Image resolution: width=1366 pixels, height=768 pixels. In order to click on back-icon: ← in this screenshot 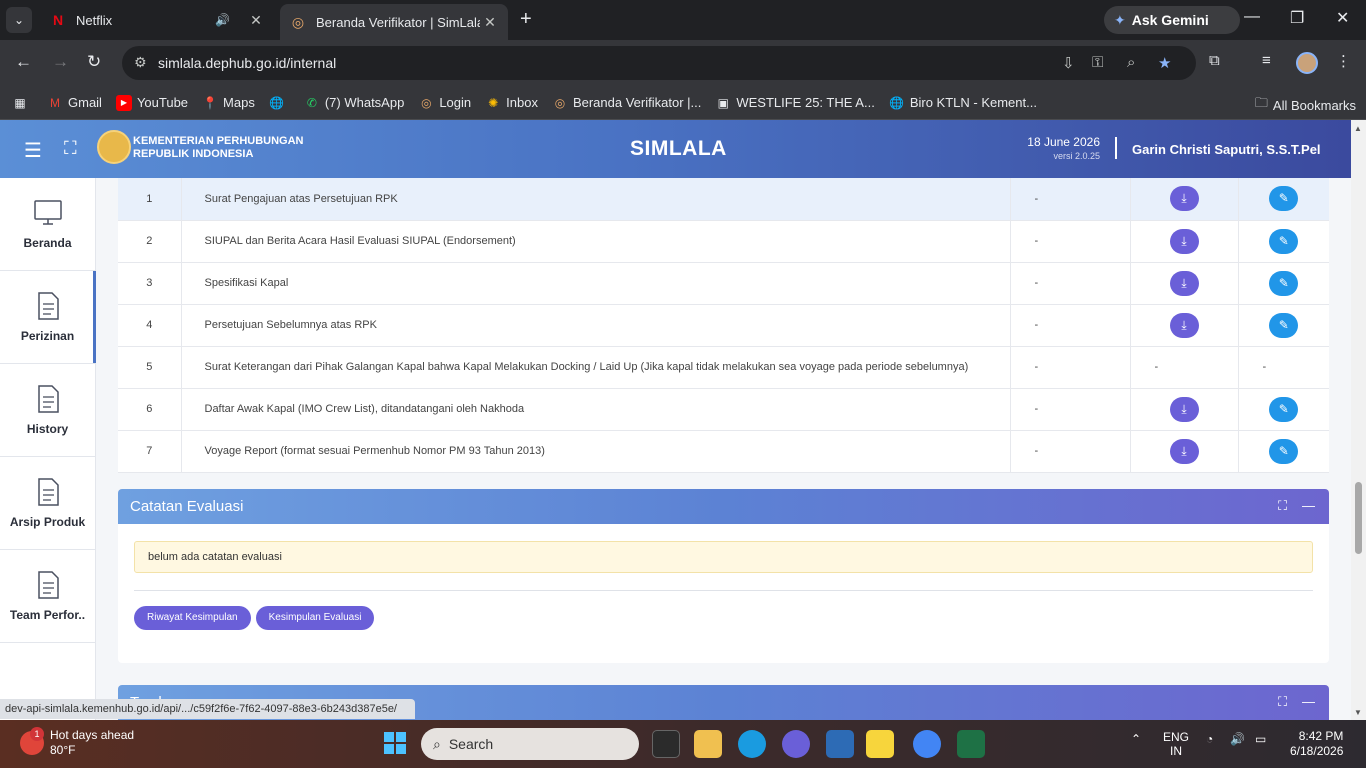, I will do `click(23, 62)`.